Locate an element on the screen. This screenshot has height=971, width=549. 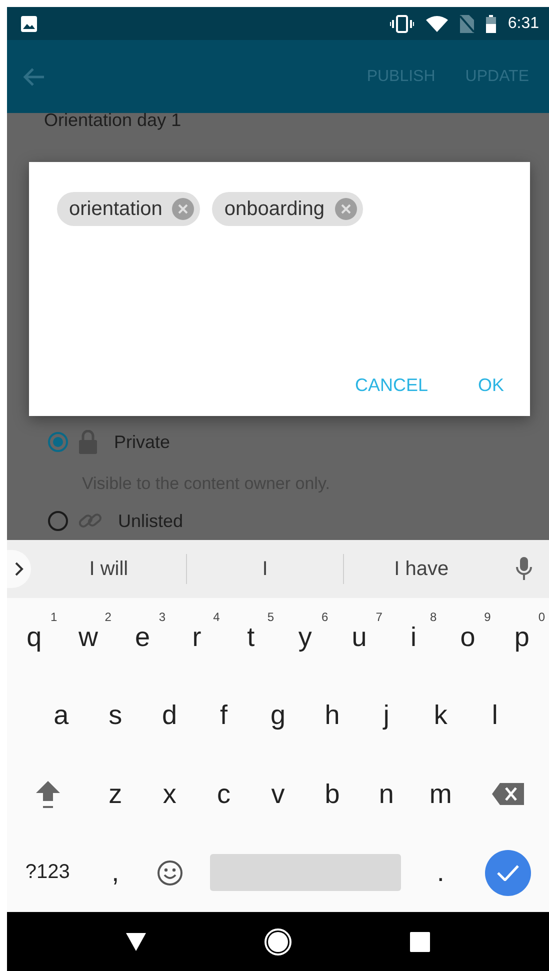
key: j is located at coordinates (386, 715).